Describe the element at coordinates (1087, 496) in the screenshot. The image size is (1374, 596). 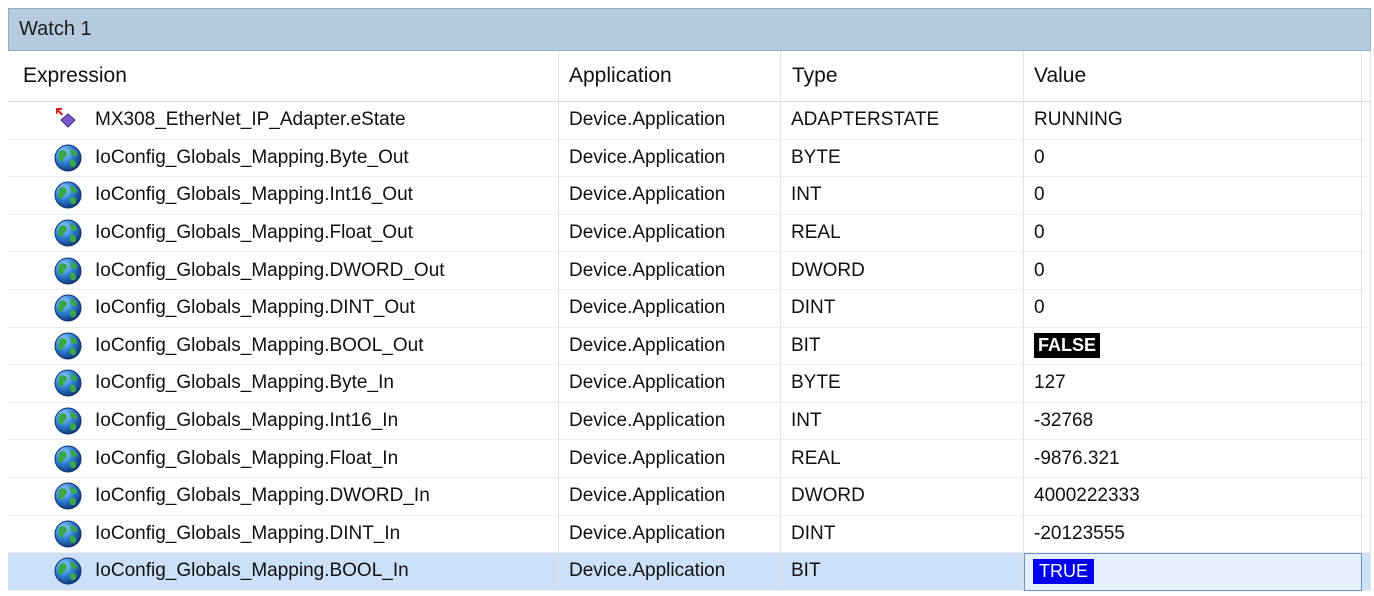
I see `value-text: 4000222333` at that location.